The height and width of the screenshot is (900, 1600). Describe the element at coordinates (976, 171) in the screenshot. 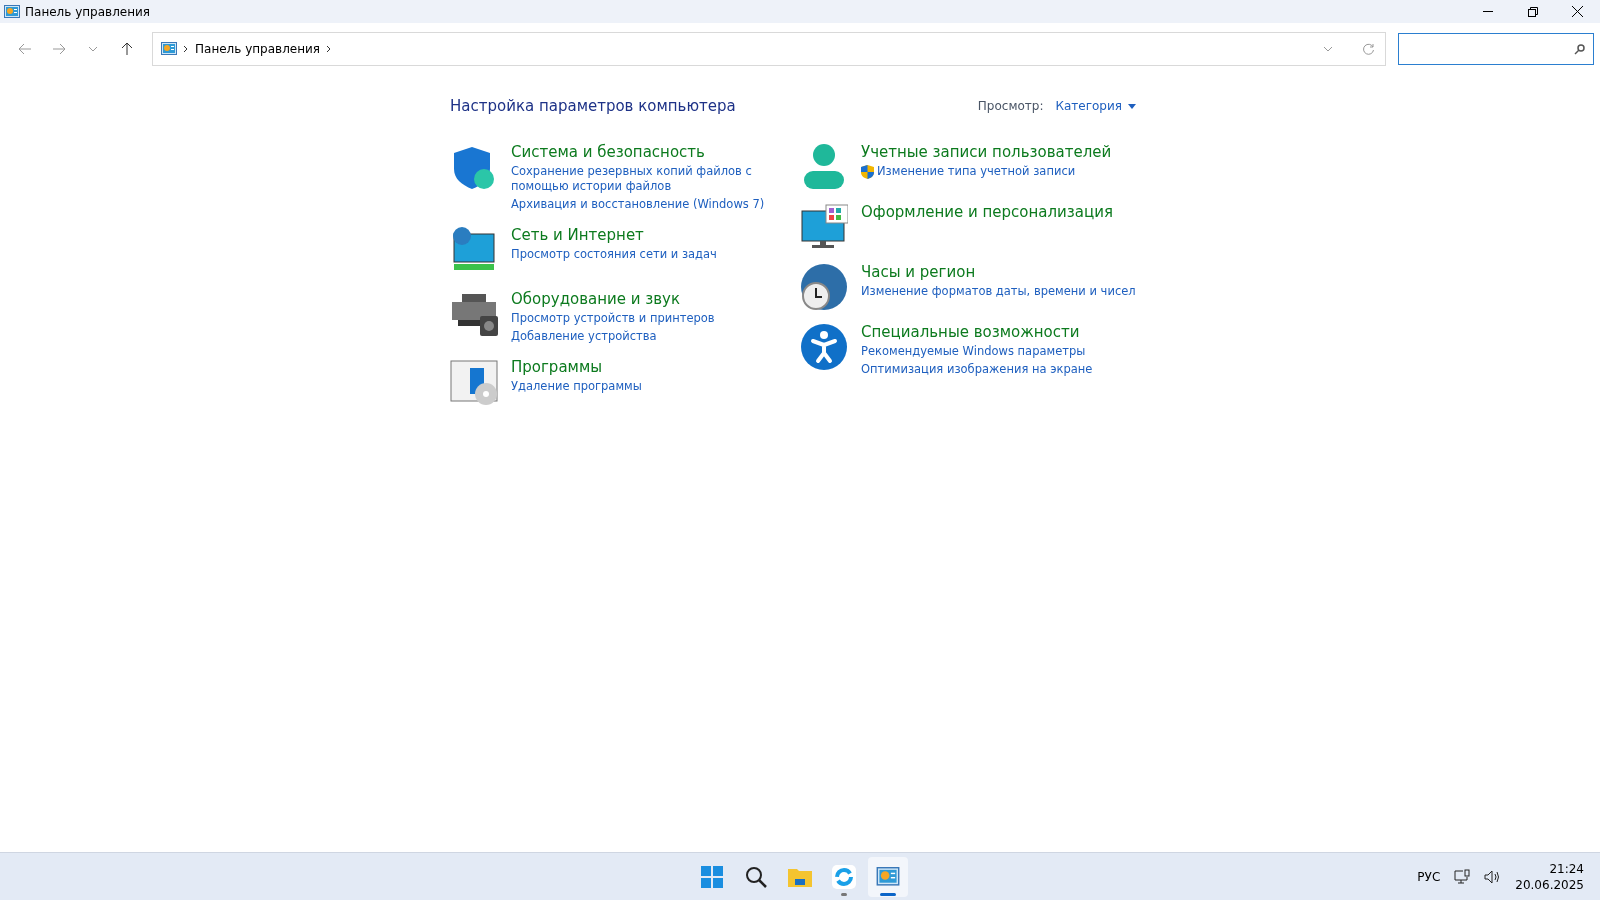

I see `task-link: Изменение типа учетной записи` at that location.